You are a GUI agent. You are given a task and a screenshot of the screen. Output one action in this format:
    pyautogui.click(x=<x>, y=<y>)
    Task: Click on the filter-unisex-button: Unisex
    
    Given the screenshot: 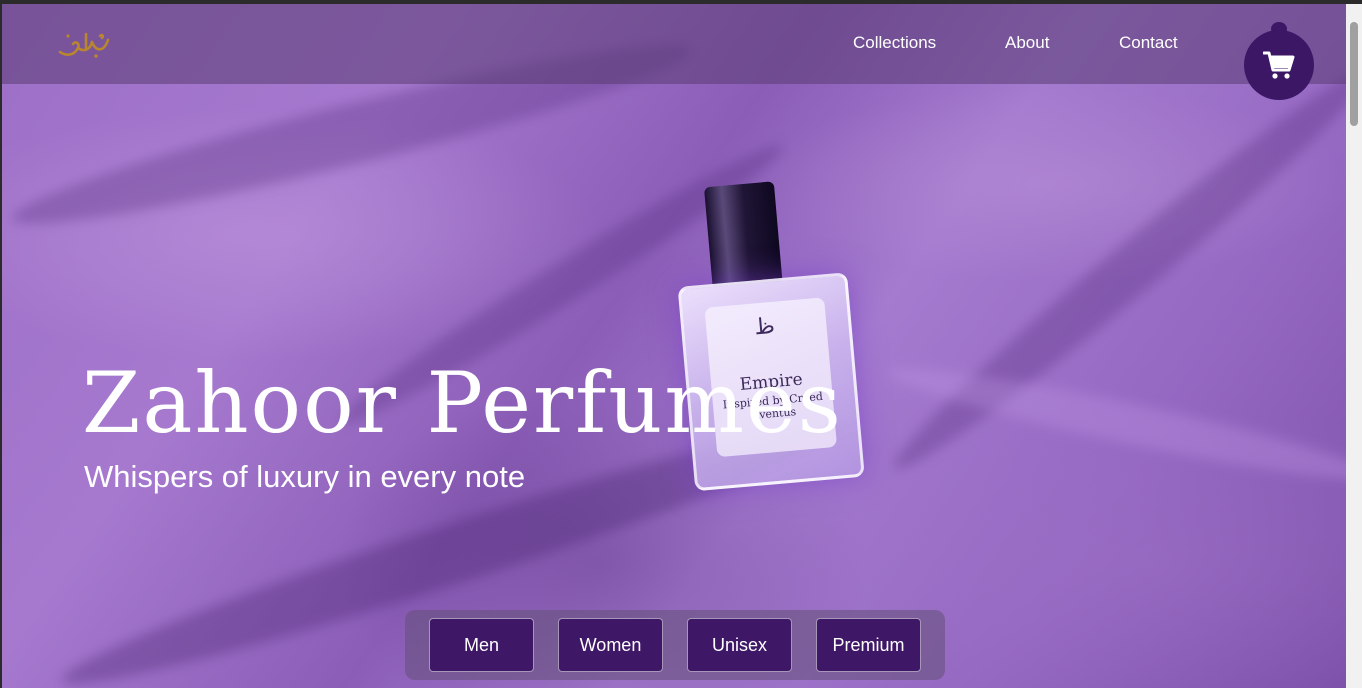 What is the action you would take?
    pyautogui.click(x=739, y=645)
    